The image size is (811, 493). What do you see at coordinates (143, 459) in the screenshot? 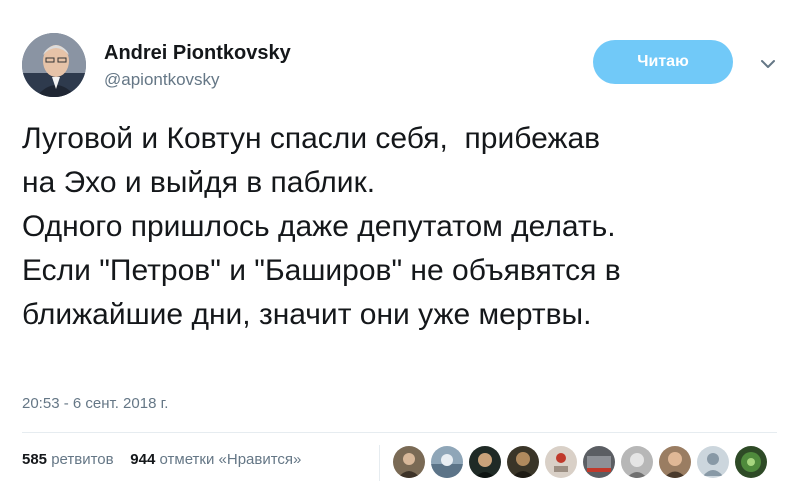
I see `likes-count: 944` at bounding box center [143, 459].